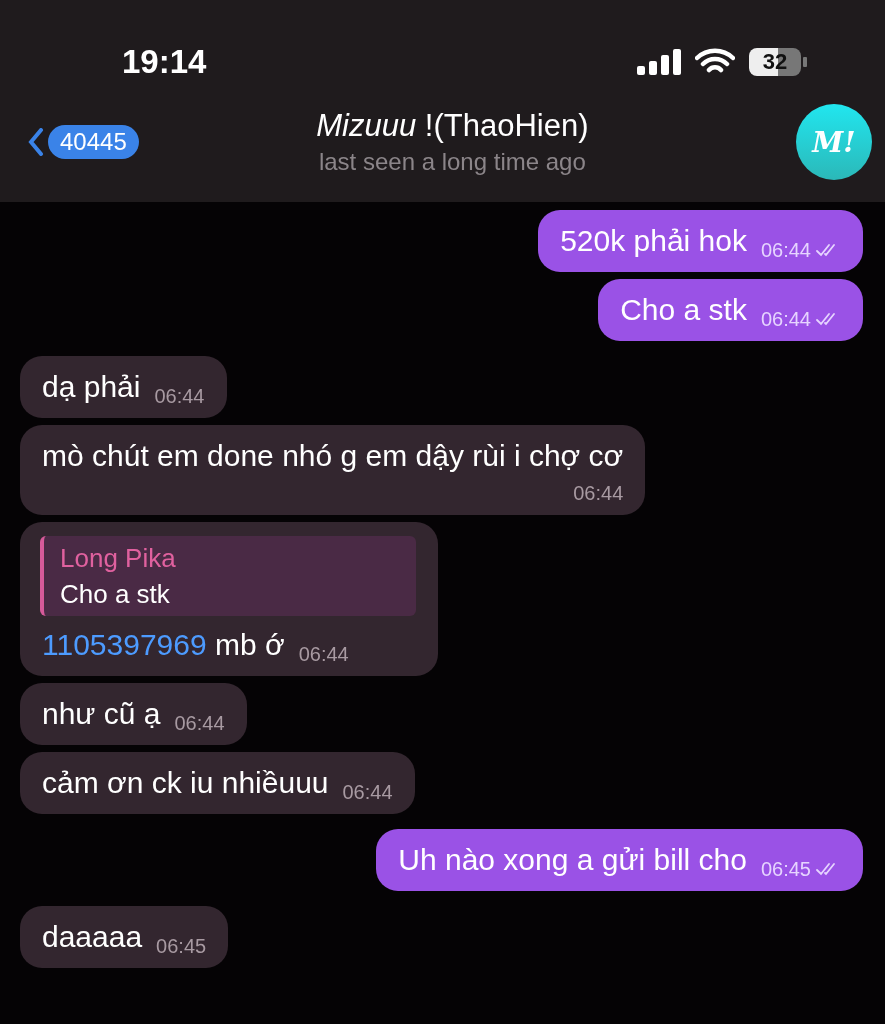 The height and width of the screenshot is (1024, 885). What do you see at coordinates (572, 860) in the screenshot?
I see `message-text: Uh nào xong a gửi bill cho` at bounding box center [572, 860].